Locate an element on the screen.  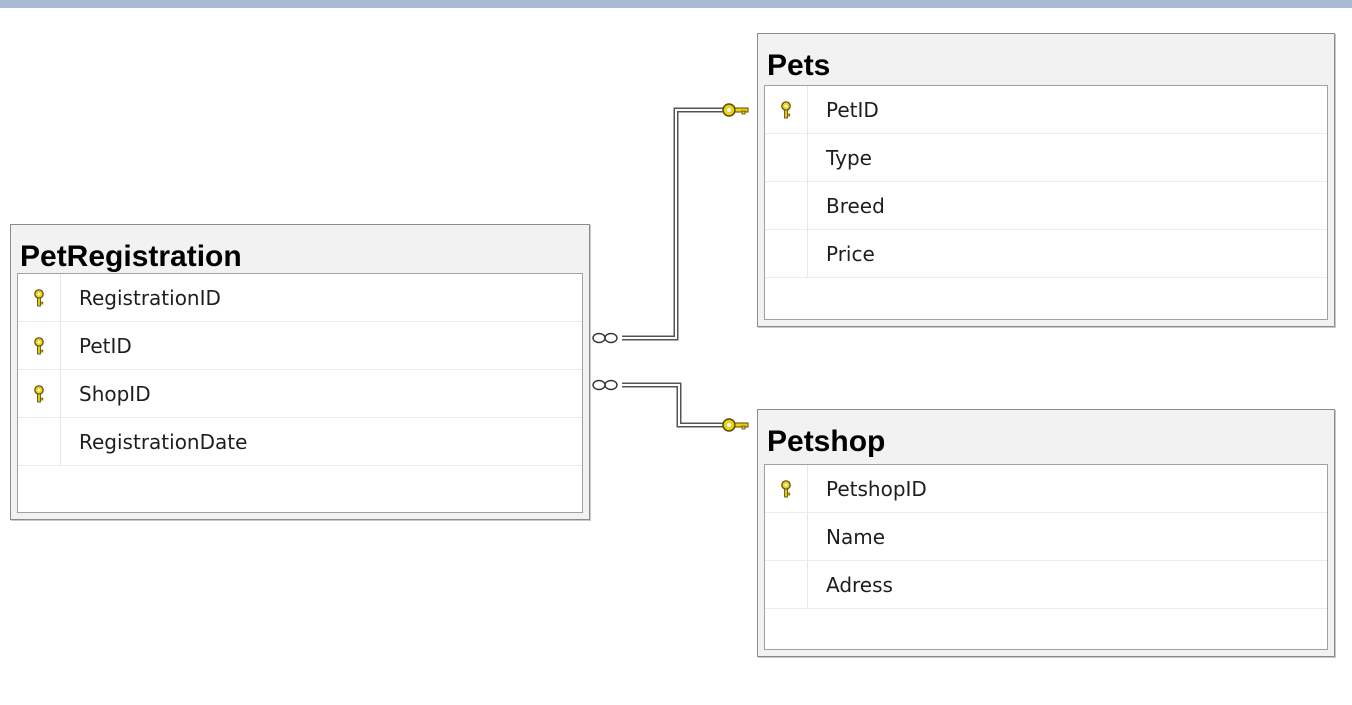
column-row: PetshopID is located at coordinates (1046, 489).